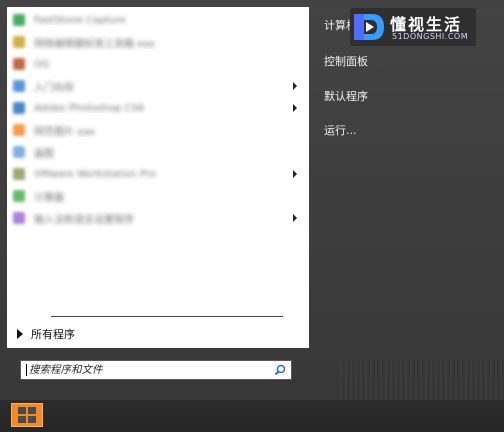 The width and height of the screenshot is (504, 432). What do you see at coordinates (422, 380) in the screenshot?
I see `background-texture` at bounding box center [422, 380].